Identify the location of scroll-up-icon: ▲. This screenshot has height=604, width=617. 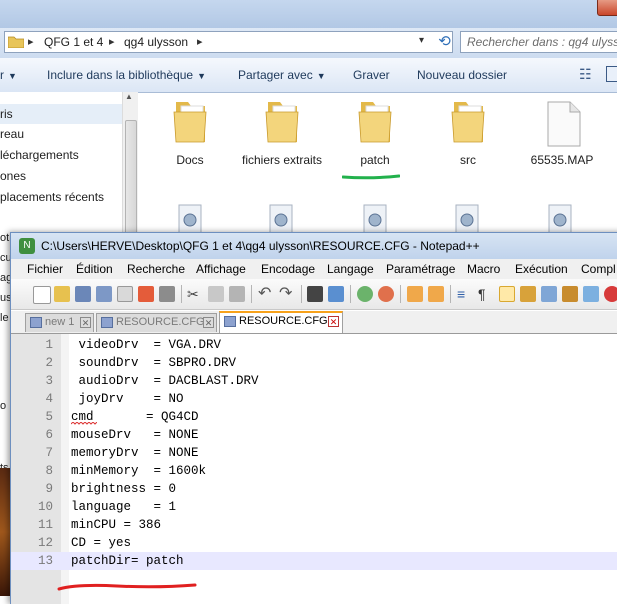
(129, 96).